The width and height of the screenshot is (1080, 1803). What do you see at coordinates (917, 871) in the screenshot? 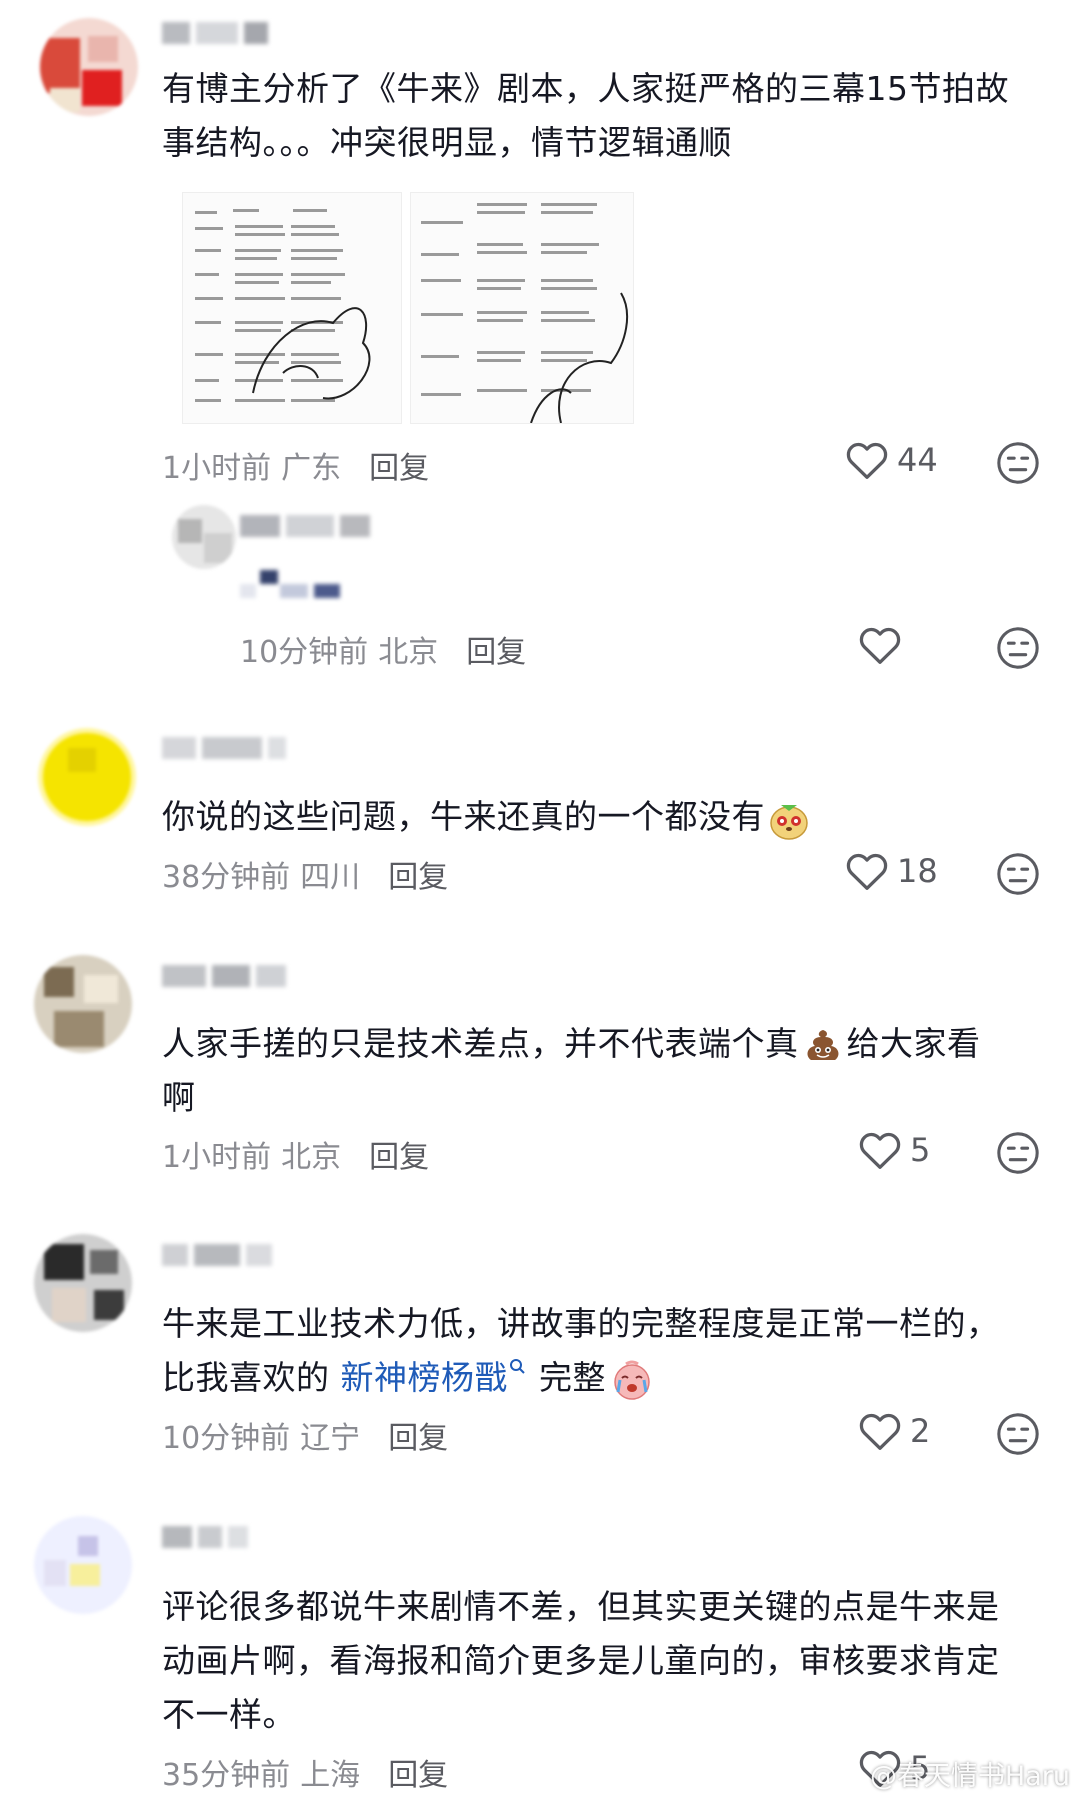
I see `like-count: 18` at bounding box center [917, 871].